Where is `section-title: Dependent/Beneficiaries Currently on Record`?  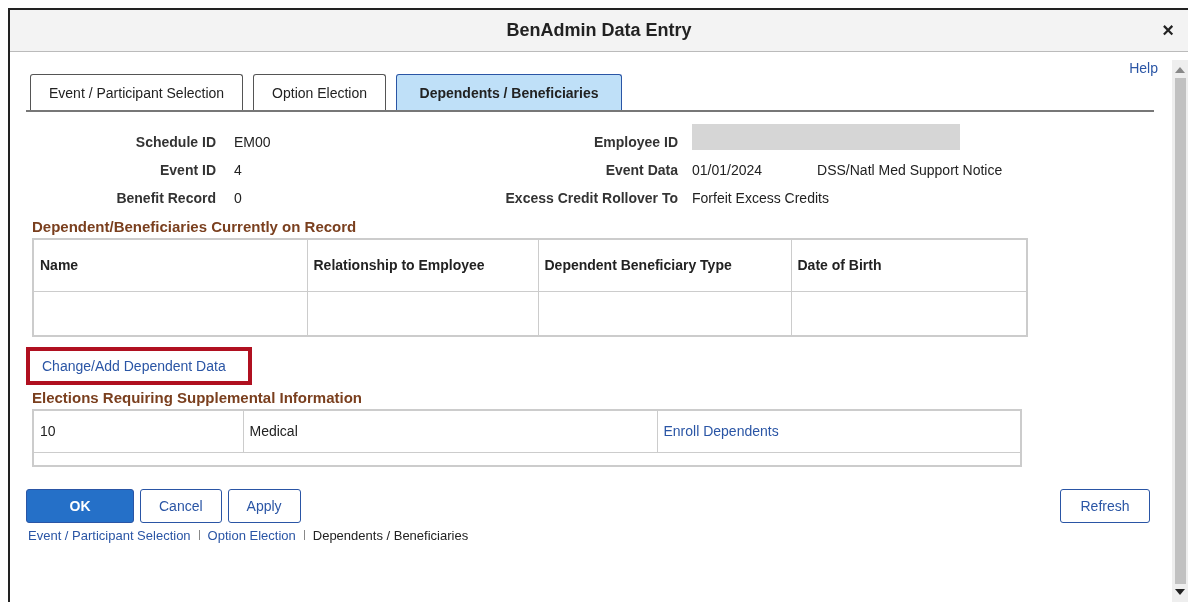
section-title: Dependent/Beneficiaries Currently on Record is located at coordinates (194, 227).